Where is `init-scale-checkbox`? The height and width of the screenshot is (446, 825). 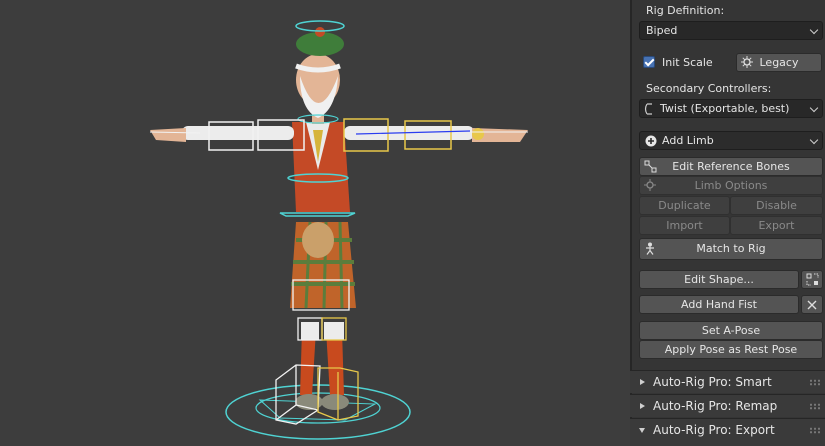 init-scale-checkbox is located at coordinates (649, 62).